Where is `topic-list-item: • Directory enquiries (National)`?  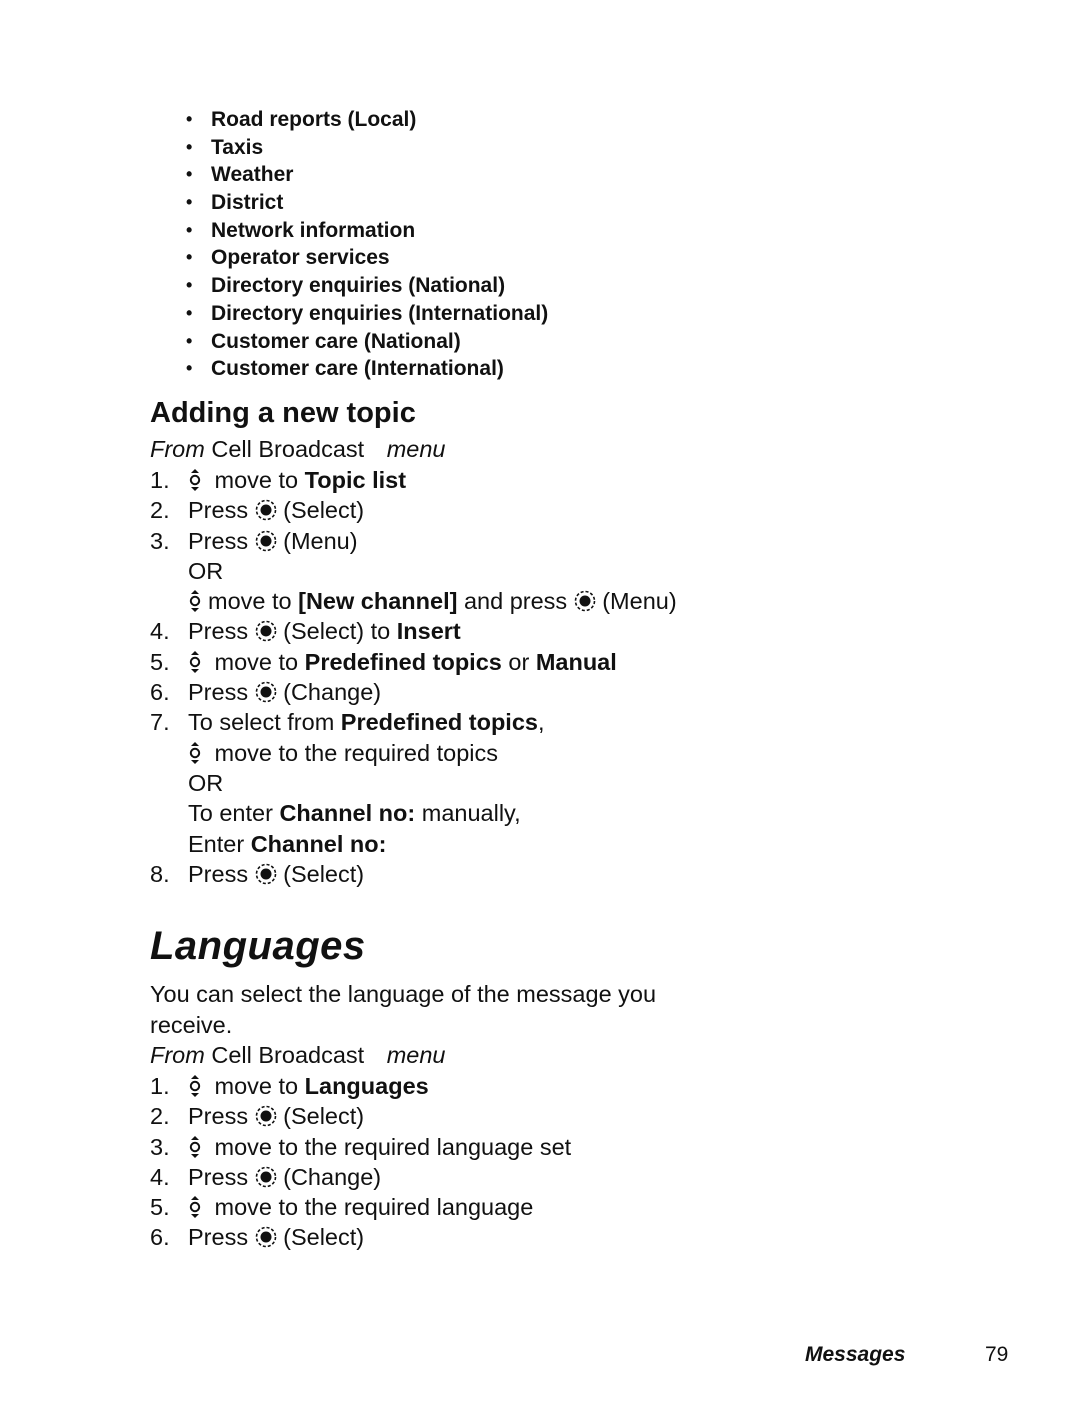
topic-list-item: • Directory enquiries (National) is located at coordinates (367, 286).